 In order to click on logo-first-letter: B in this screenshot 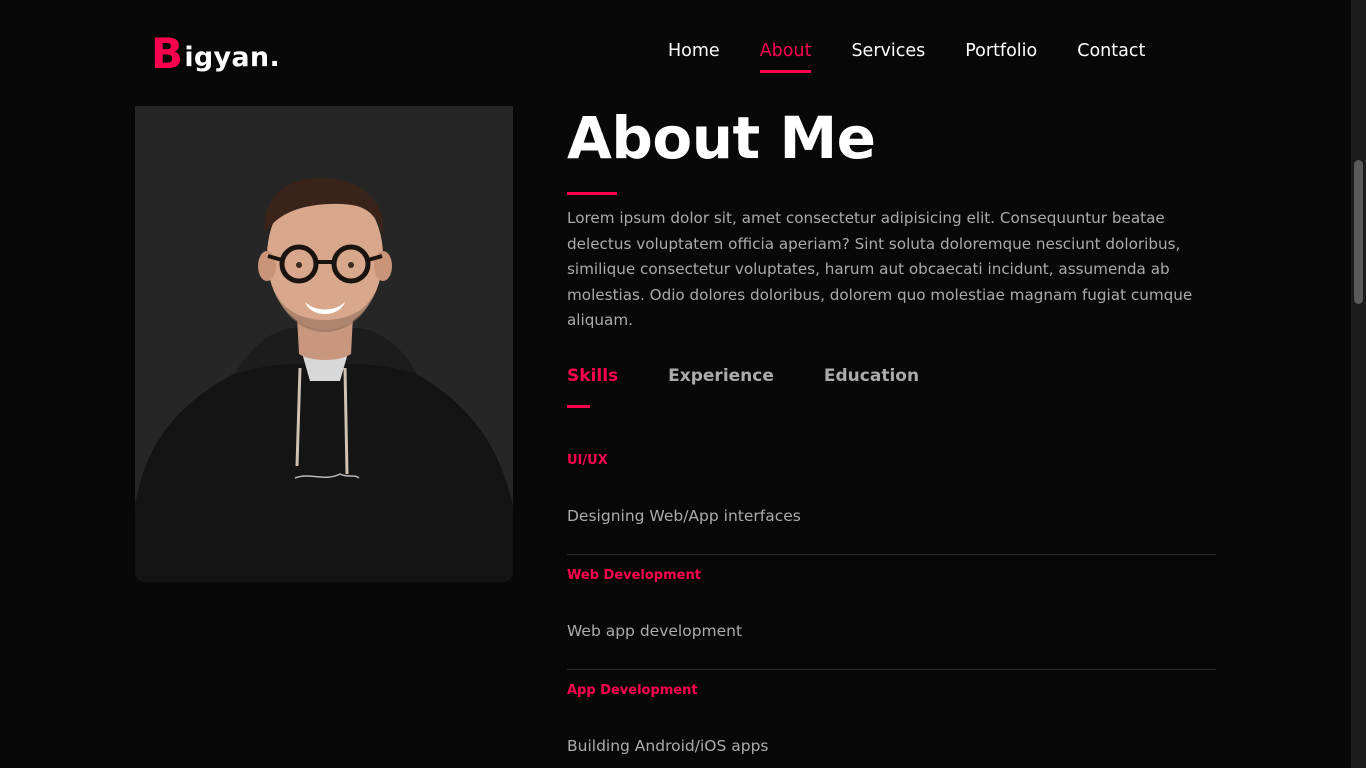, I will do `click(167, 53)`.